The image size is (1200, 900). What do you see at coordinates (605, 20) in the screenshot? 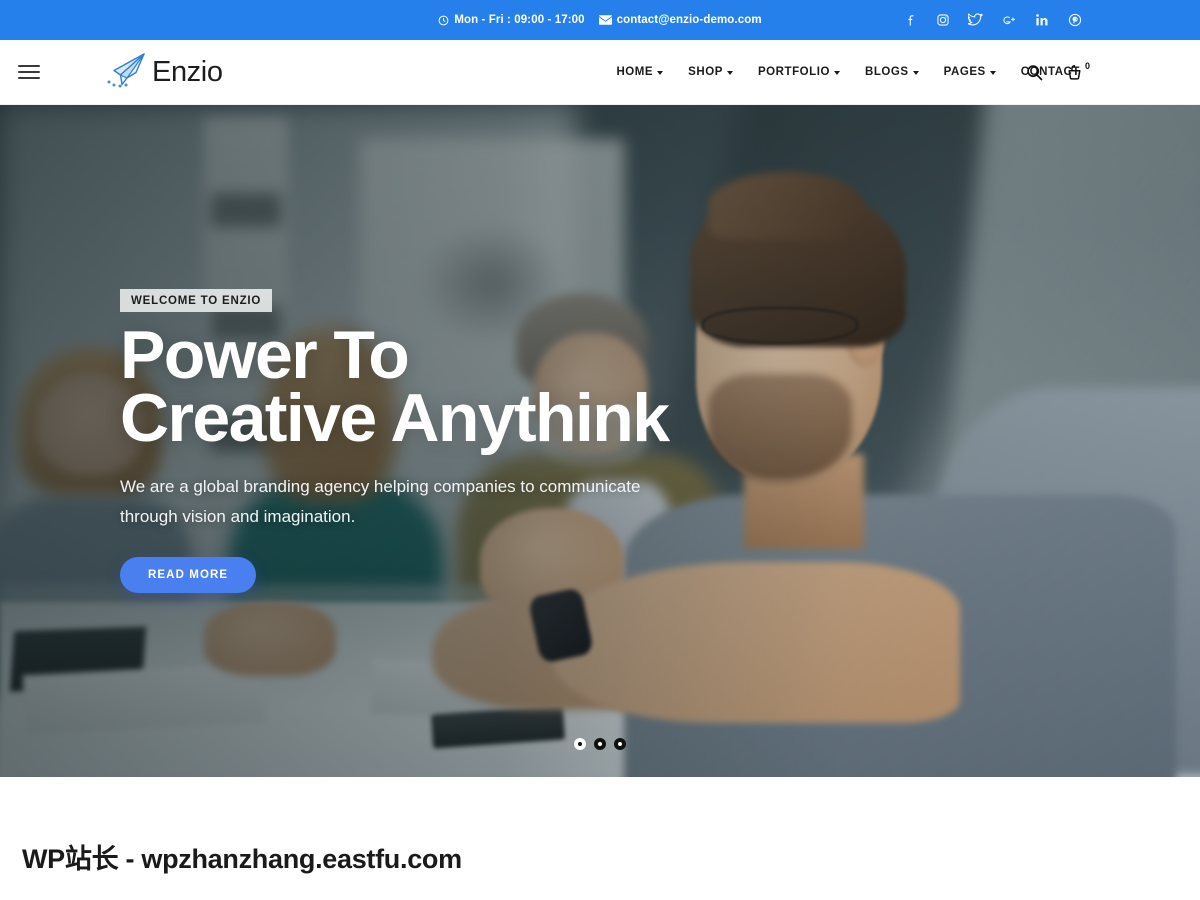
I see `envelope-icon` at bounding box center [605, 20].